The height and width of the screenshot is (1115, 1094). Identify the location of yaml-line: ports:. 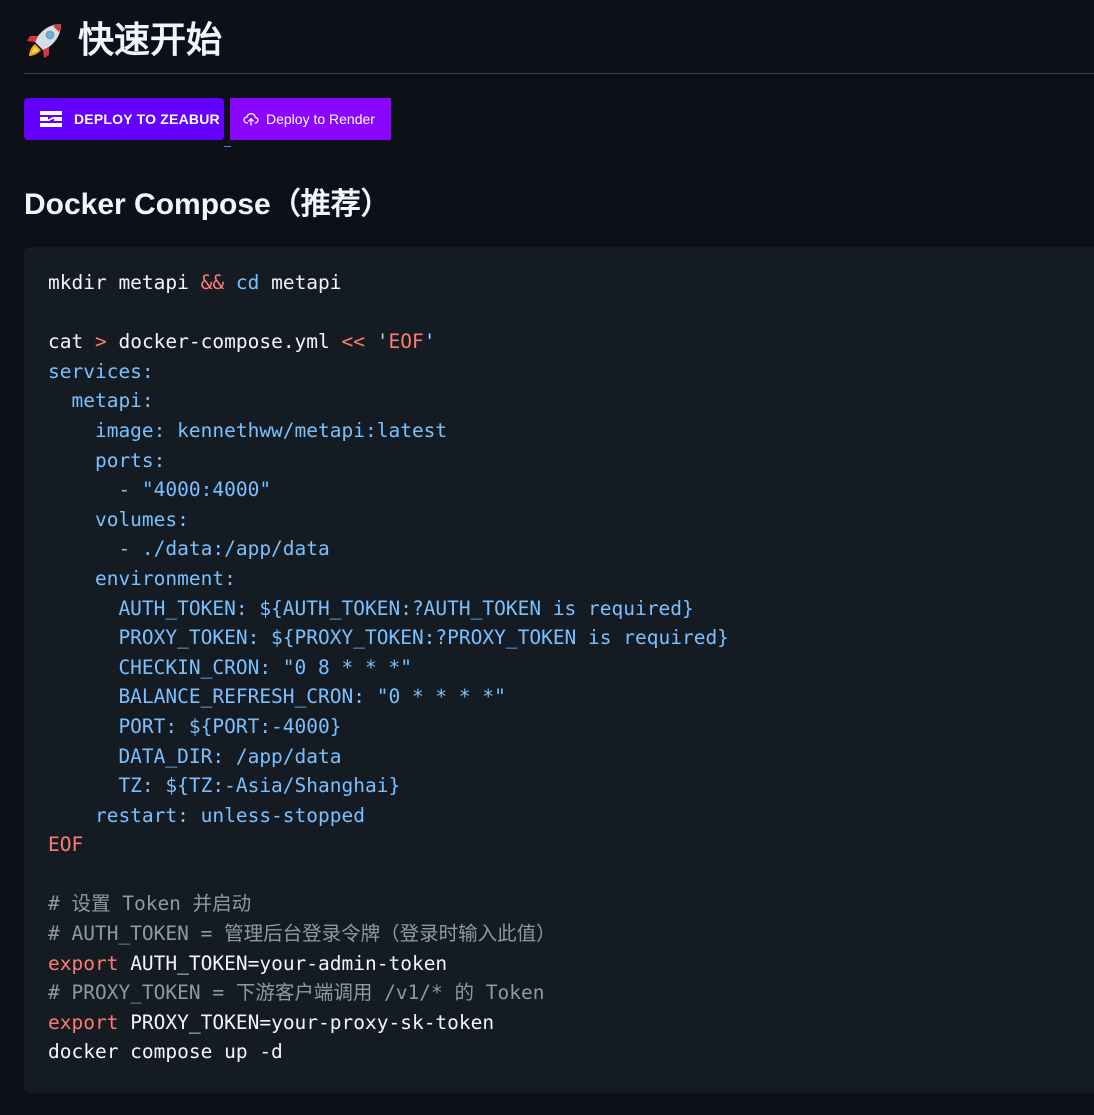
(107, 460).